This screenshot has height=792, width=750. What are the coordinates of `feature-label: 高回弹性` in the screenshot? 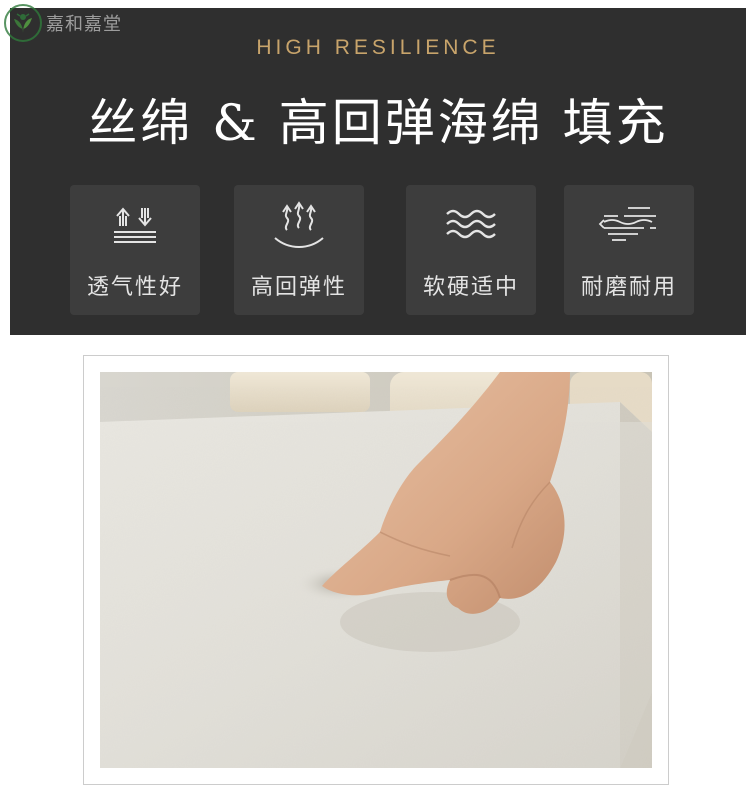 It's located at (298, 287).